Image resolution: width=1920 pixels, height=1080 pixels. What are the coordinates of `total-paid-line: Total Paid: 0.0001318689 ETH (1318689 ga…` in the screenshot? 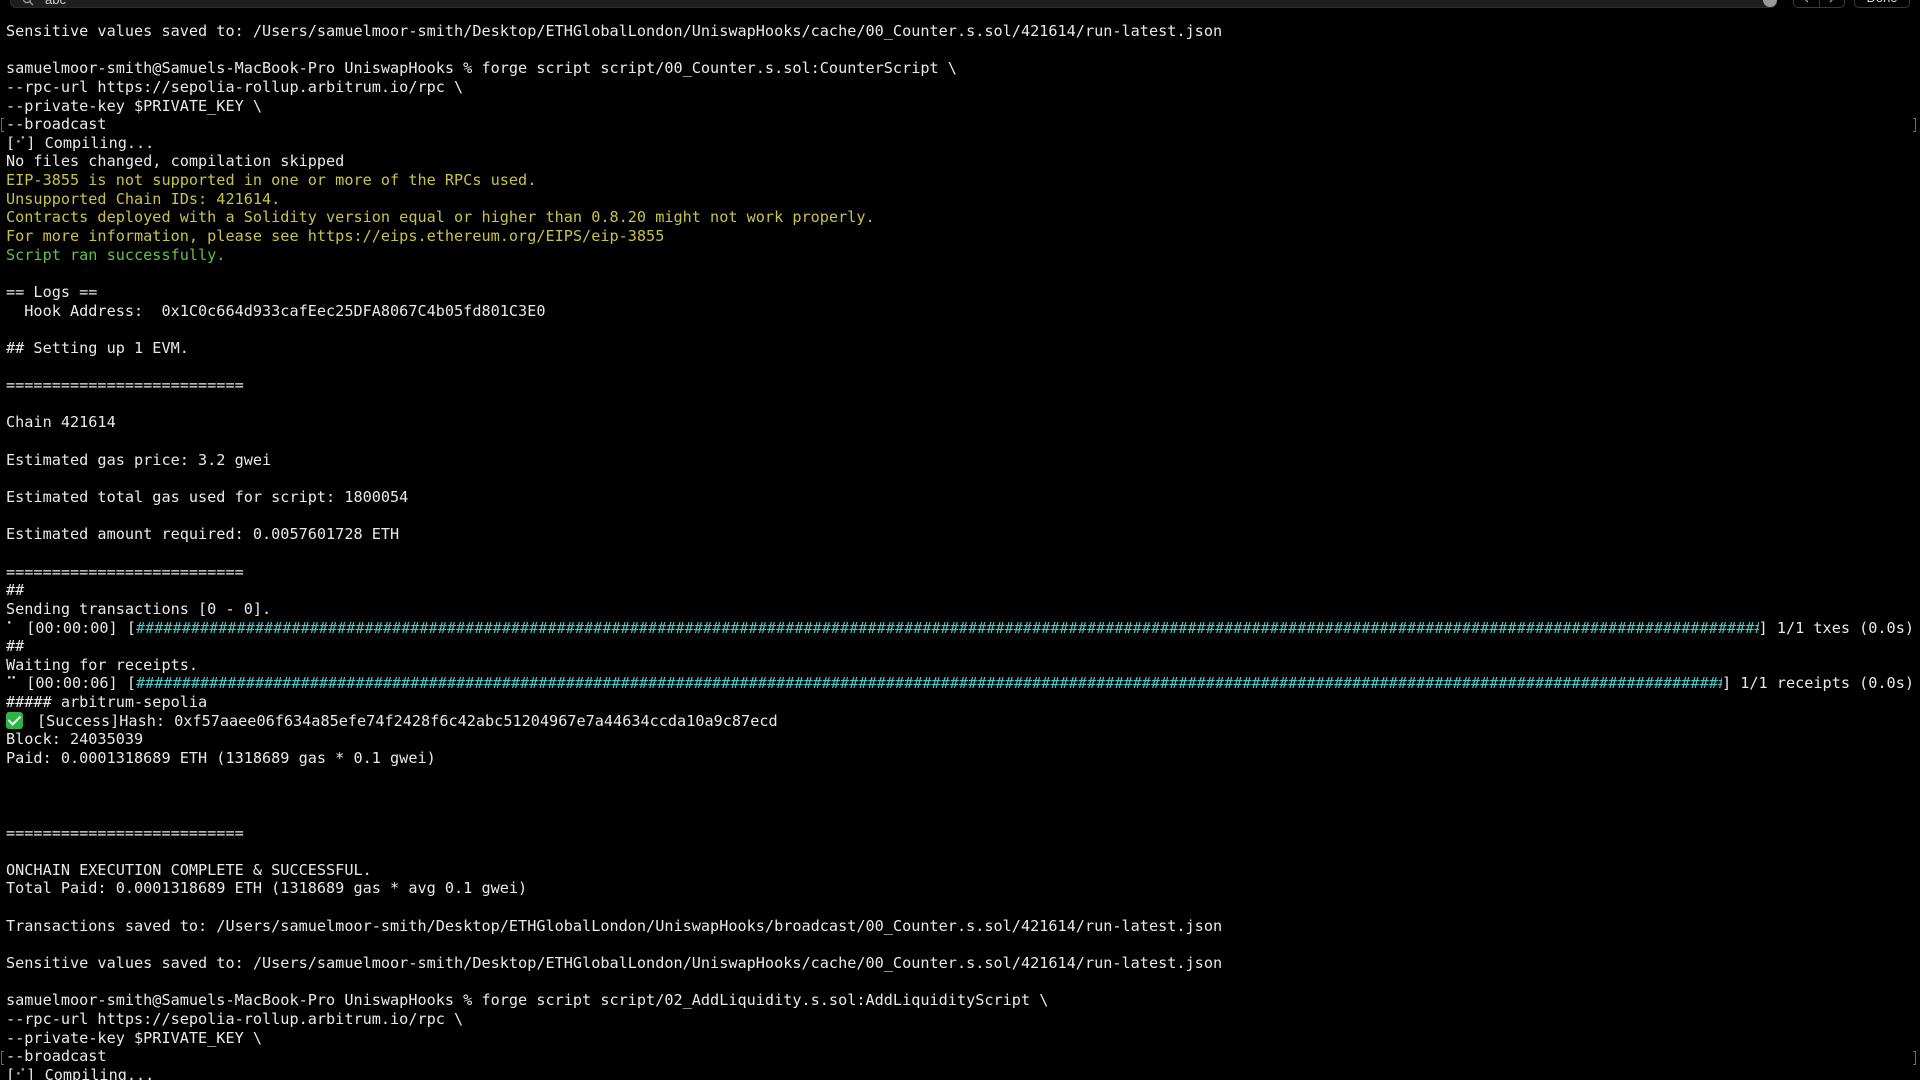 It's located at (267, 888).